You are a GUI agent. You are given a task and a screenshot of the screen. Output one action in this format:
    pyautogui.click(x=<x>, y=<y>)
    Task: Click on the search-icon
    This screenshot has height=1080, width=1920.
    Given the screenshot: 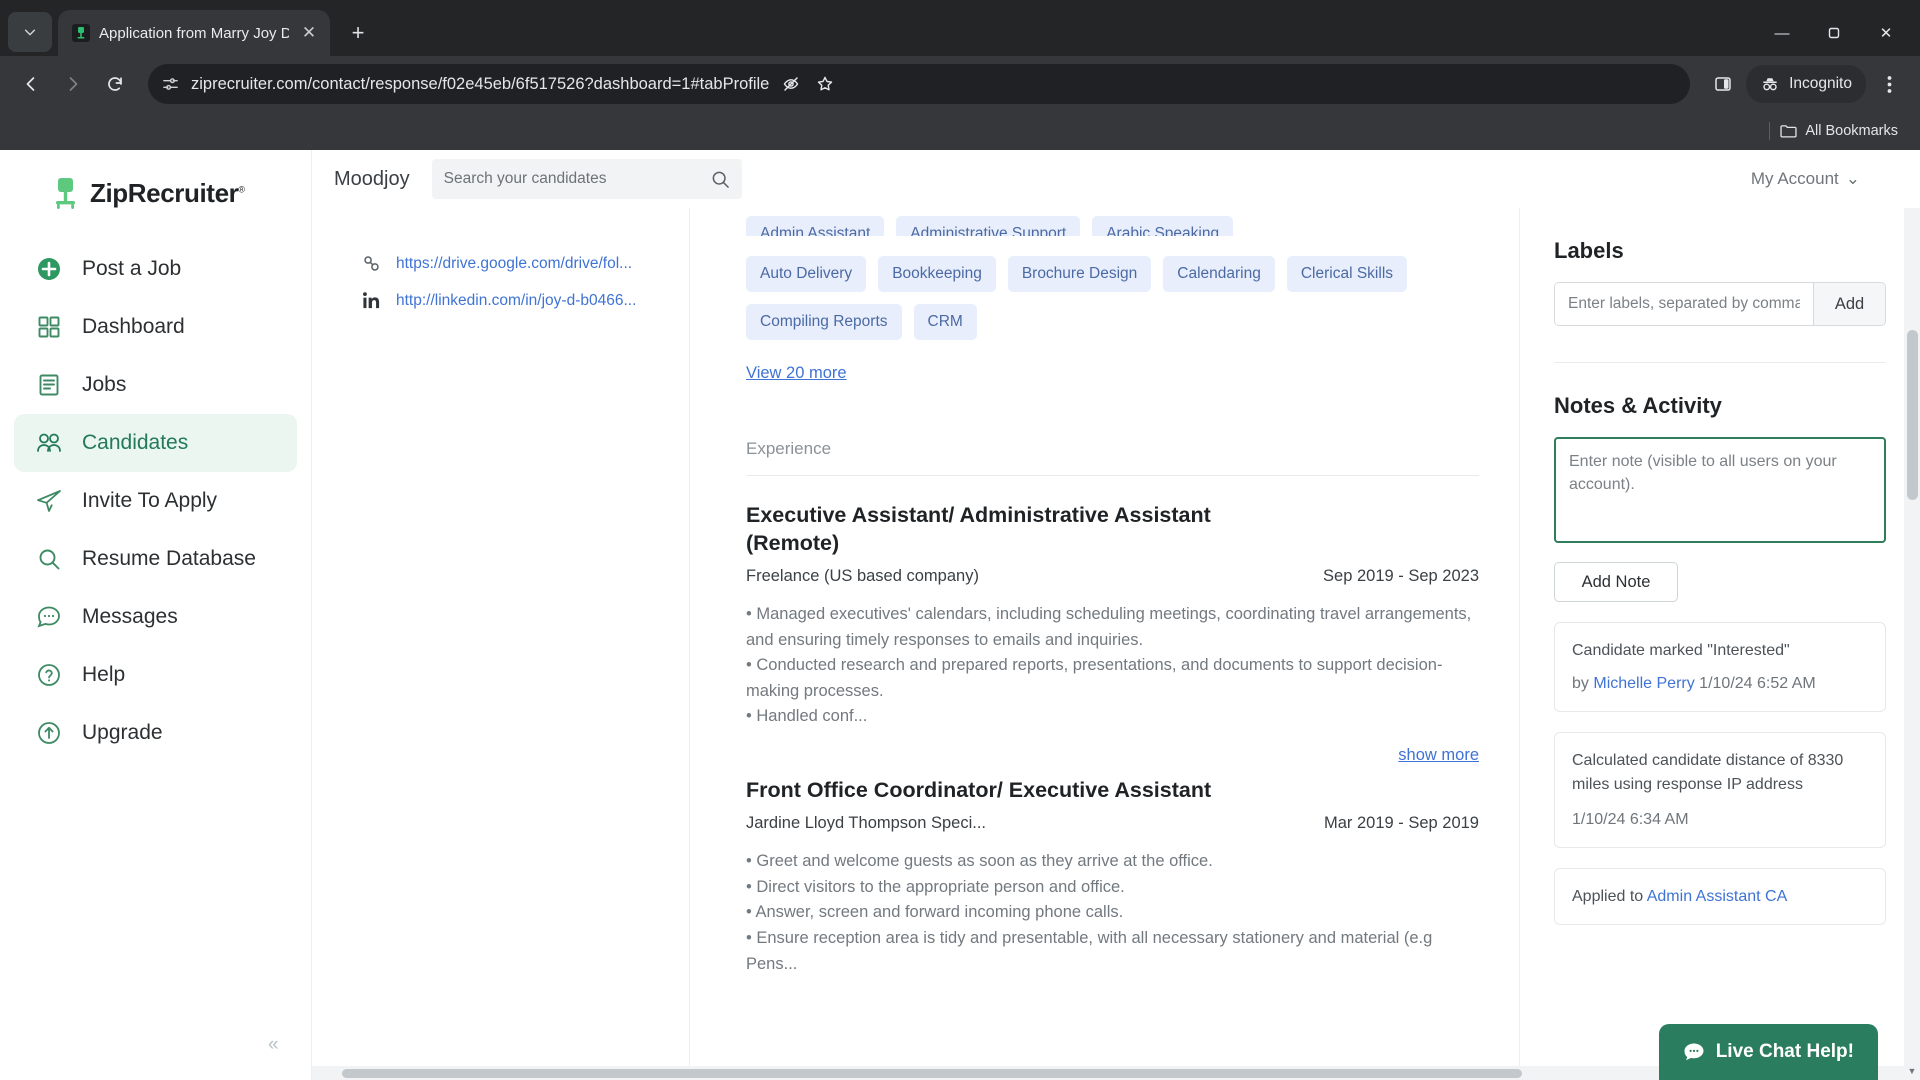 What is the action you would take?
    pyautogui.click(x=720, y=179)
    